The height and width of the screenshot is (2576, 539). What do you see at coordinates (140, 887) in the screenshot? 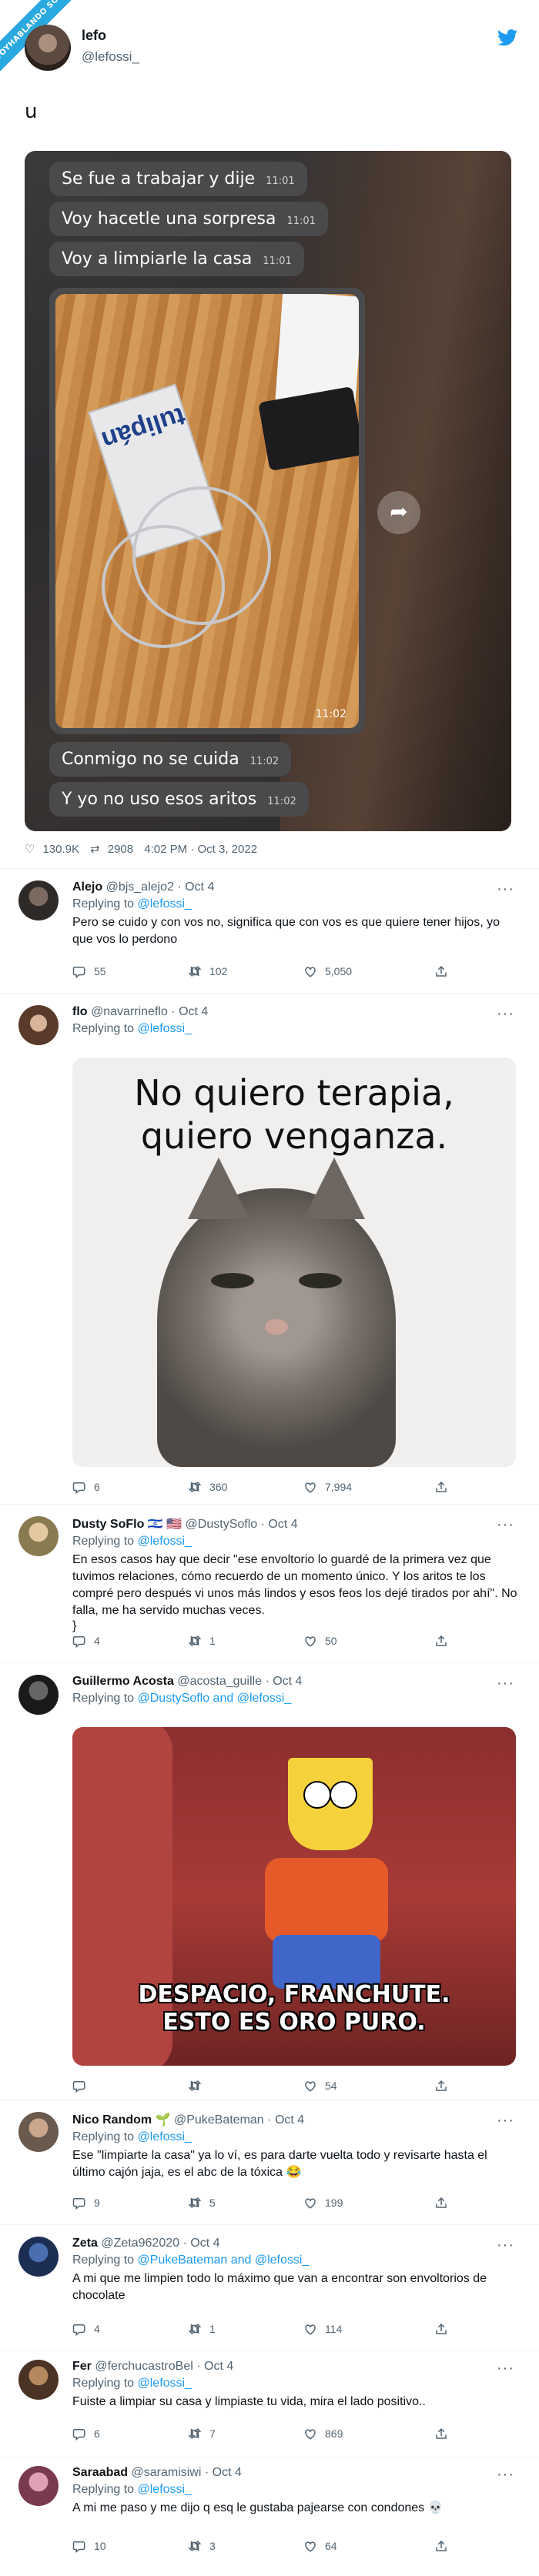
I see `reply-handle: @bjs_alejo2` at bounding box center [140, 887].